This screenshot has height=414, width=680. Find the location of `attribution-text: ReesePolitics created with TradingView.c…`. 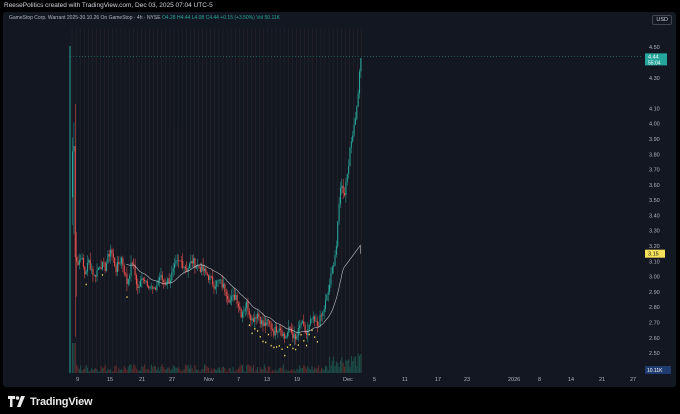

attribution-text: ReesePolitics created with TradingView.c… is located at coordinates (108, 5).